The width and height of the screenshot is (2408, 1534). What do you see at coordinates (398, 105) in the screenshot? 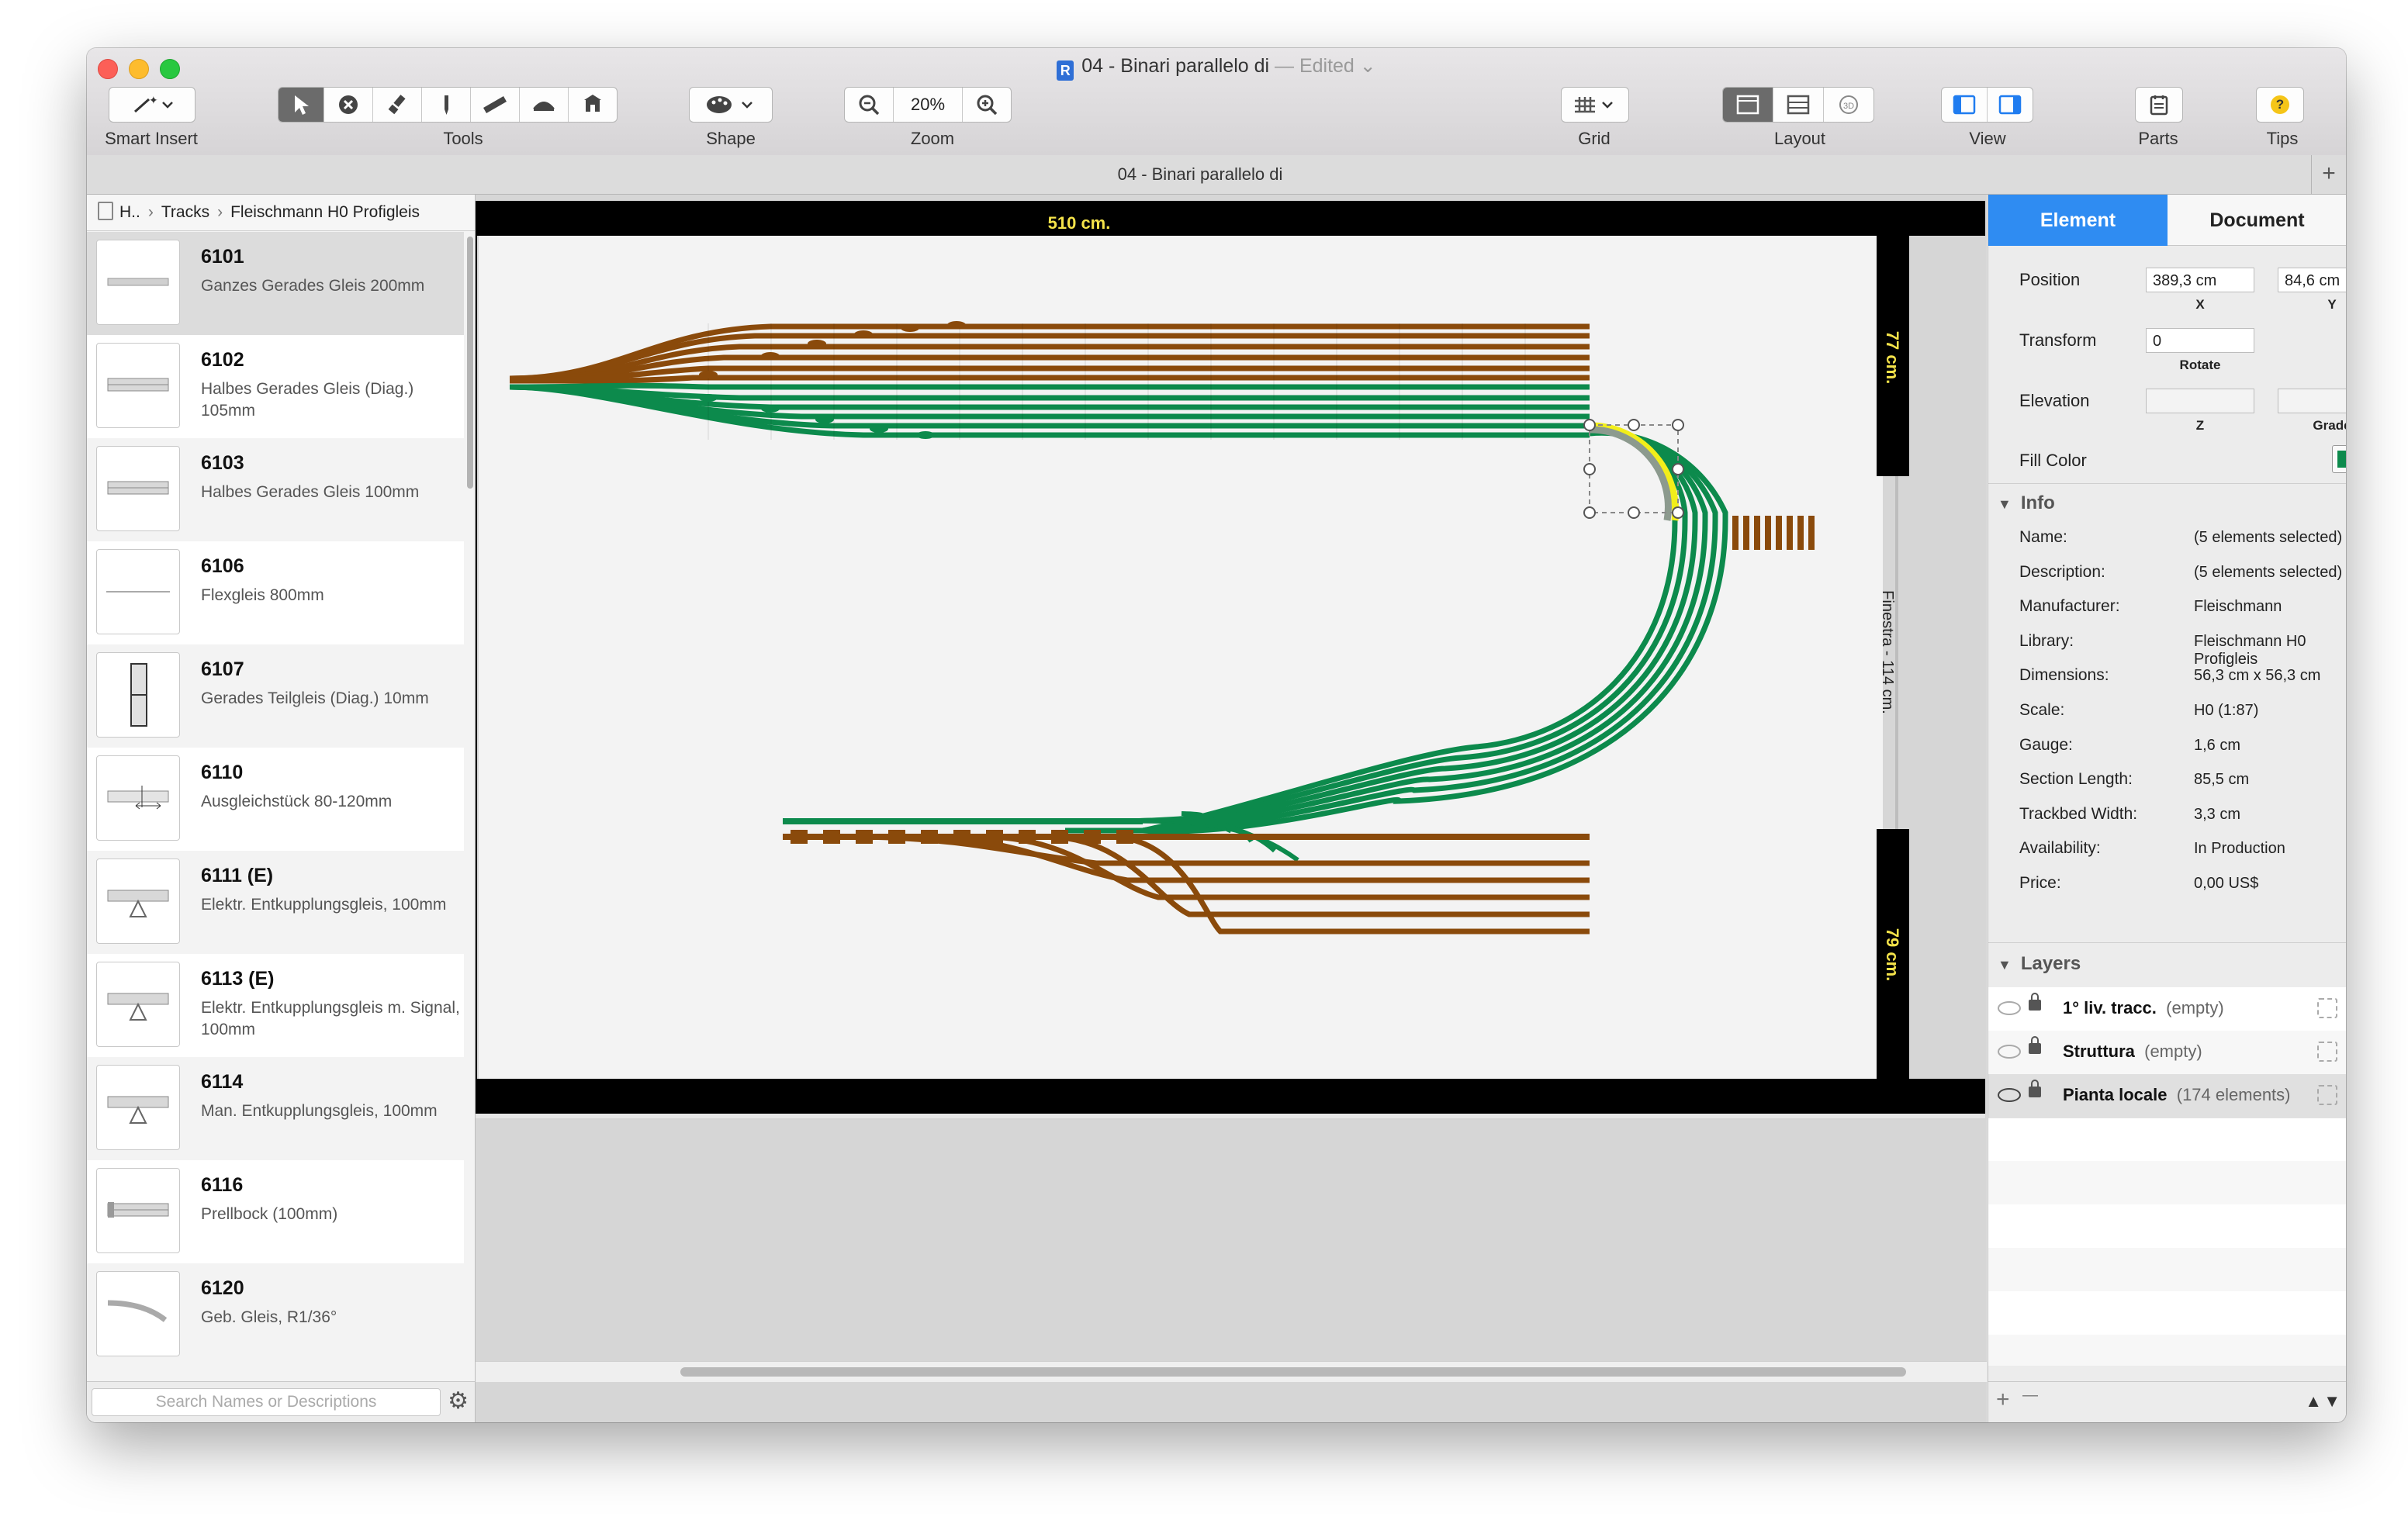
I see `brush-tool-icon` at bounding box center [398, 105].